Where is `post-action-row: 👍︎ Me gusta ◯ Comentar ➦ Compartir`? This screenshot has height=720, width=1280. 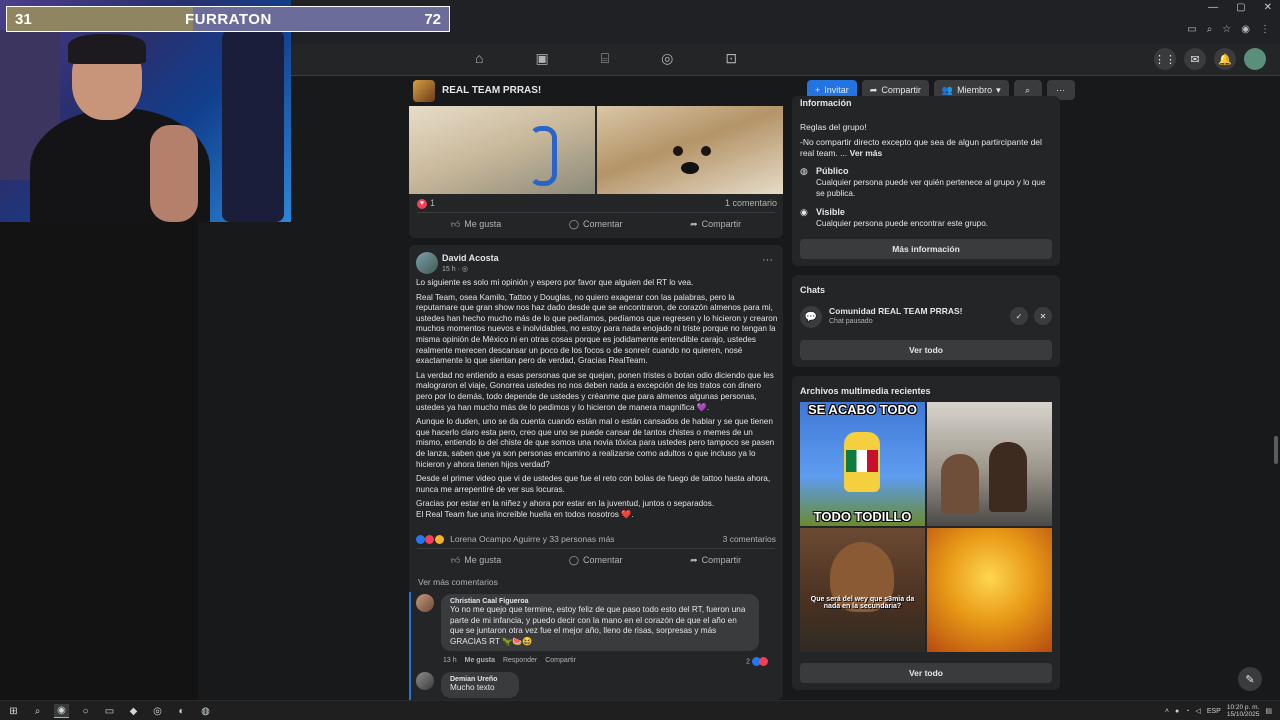 post-action-row: 👍︎ Me gusta ◯ Comentar ➦ Compartir is located at coordinates (596, 560).